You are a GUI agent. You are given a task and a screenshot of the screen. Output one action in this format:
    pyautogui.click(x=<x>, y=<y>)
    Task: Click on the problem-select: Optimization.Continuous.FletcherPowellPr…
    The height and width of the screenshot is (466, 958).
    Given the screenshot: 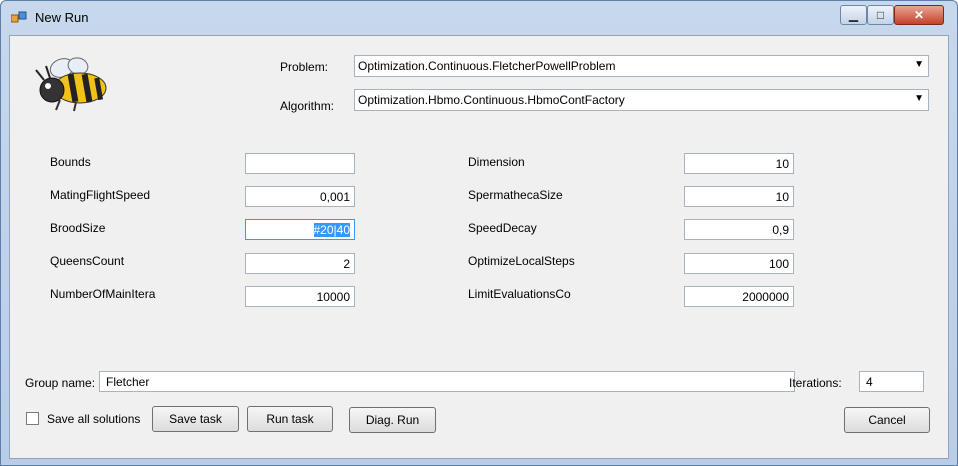 What is the action you would take?
    pyautogui.click(x=641, y=66)
    